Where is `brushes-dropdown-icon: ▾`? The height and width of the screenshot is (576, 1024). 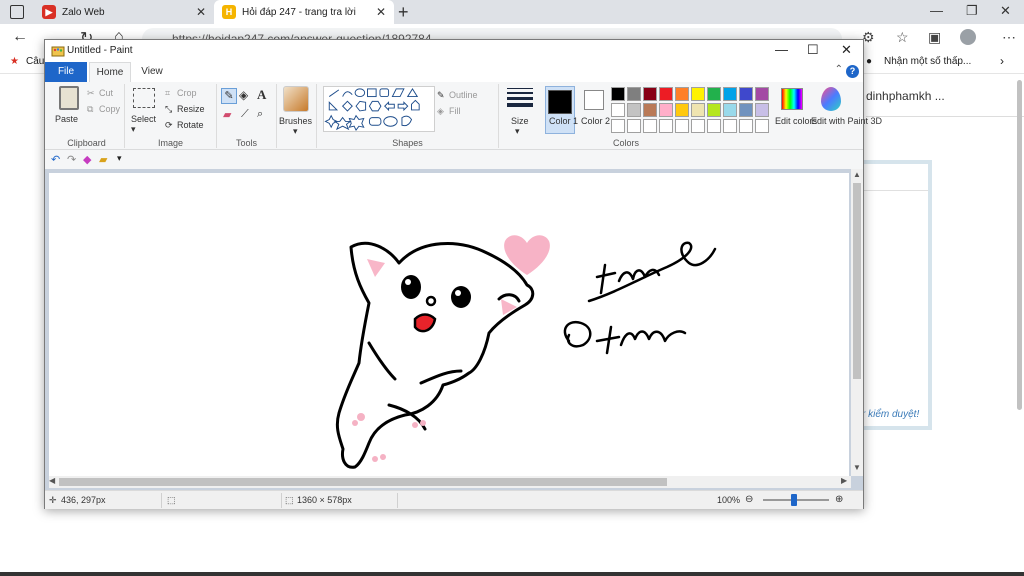 brushes-dropdown-icon: ▾ is located at coordinates (295, 131).